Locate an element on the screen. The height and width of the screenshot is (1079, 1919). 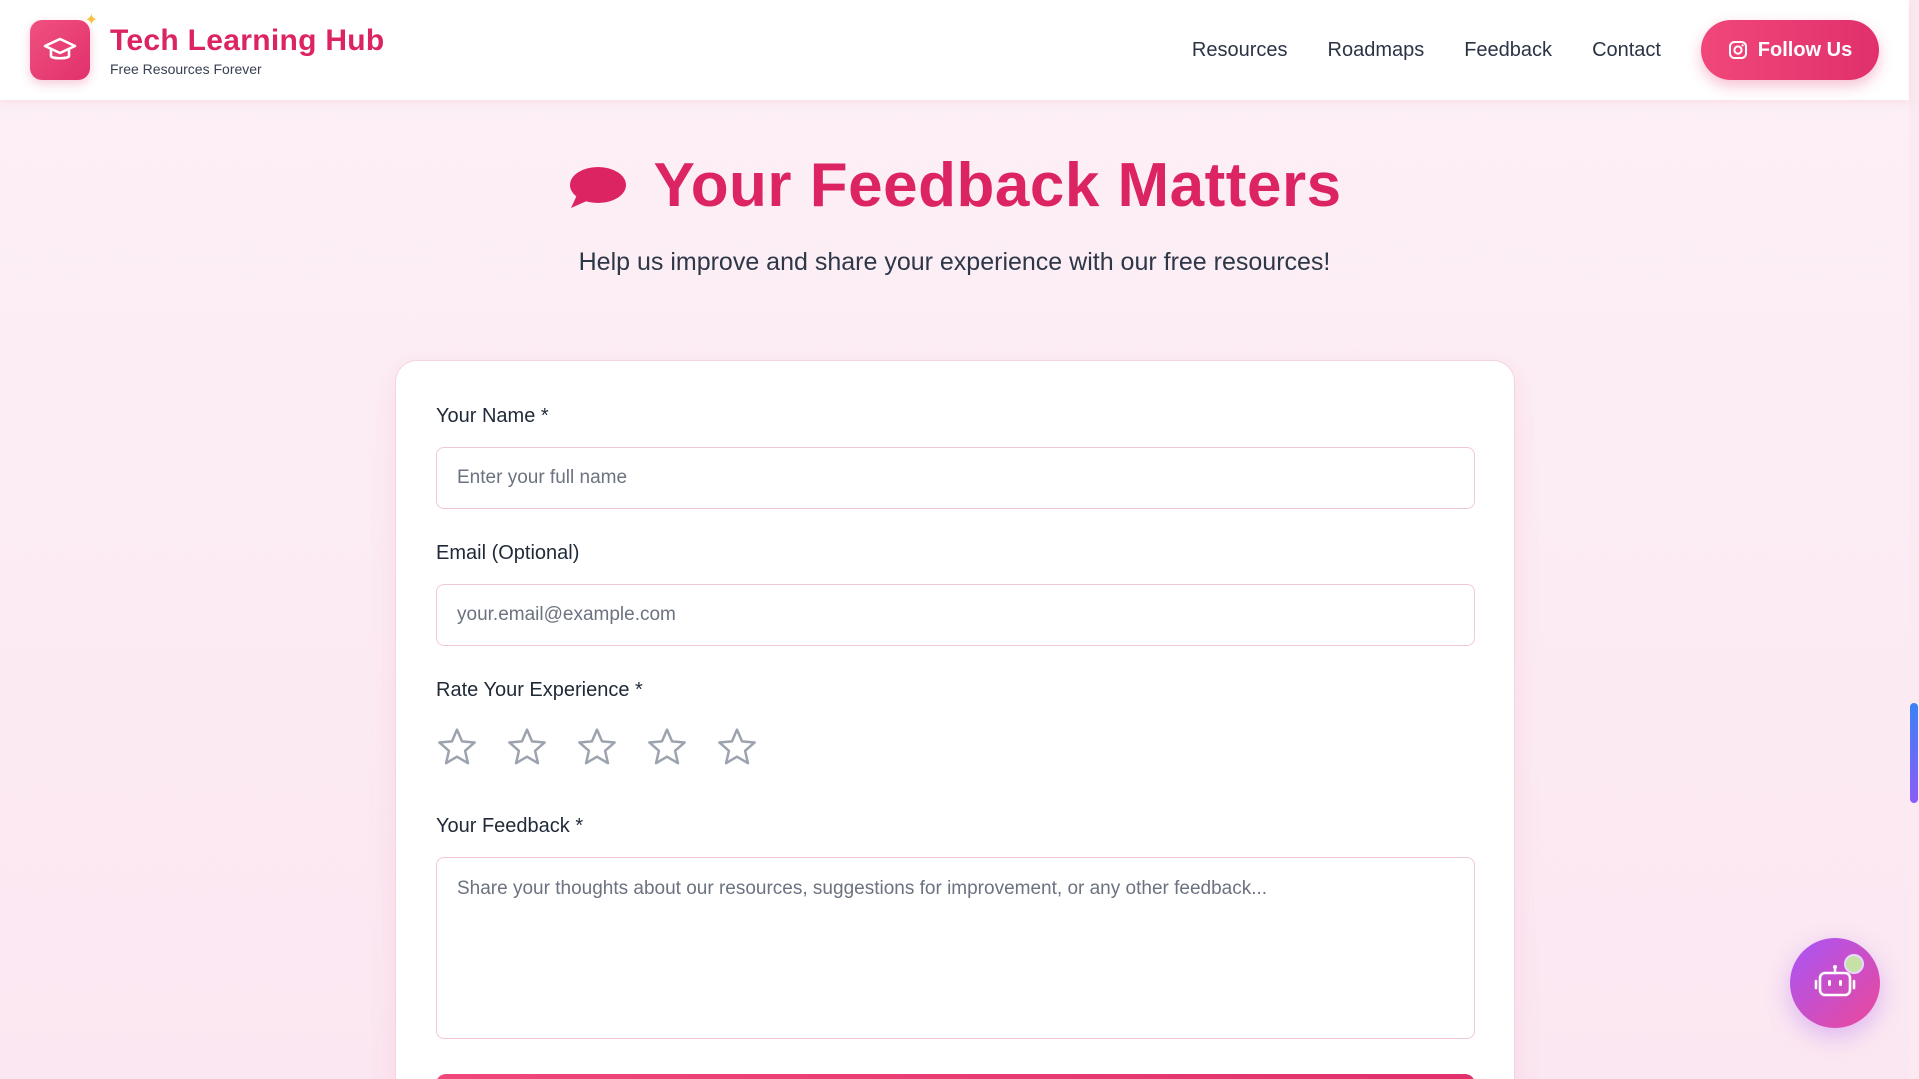
feedback-label: Your Feedback * is located at coordinates (510, 826).